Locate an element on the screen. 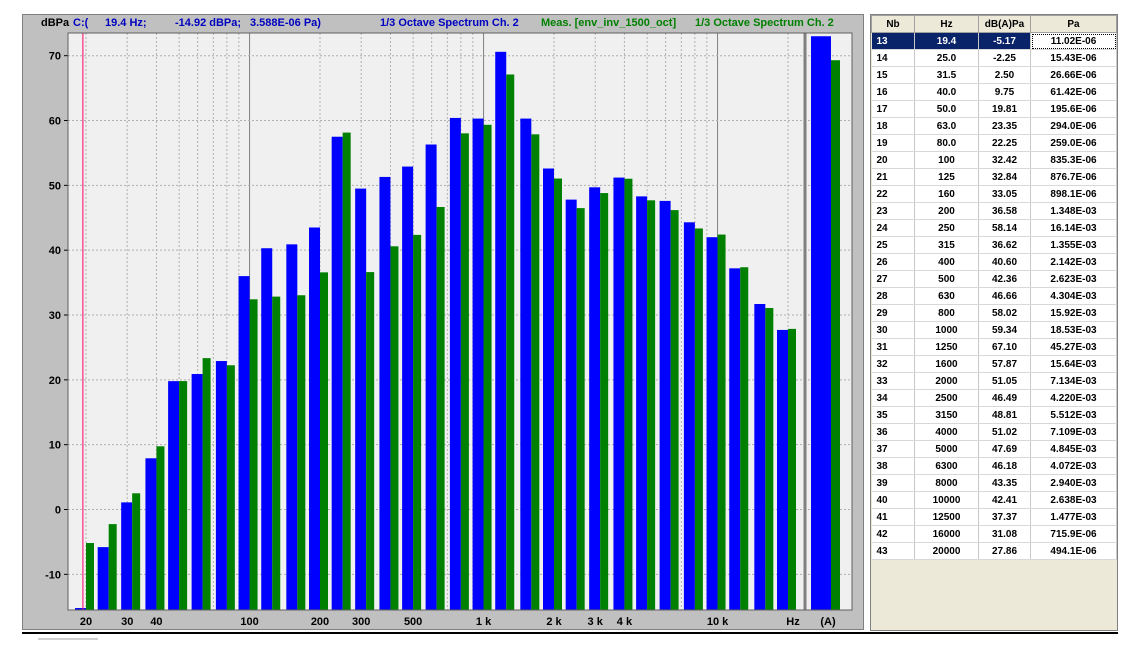 The height and width of the screenshot is (652, 1139). table-row: 30 1000 59.34 18.53E-03 is located at coordinates (994, 330).